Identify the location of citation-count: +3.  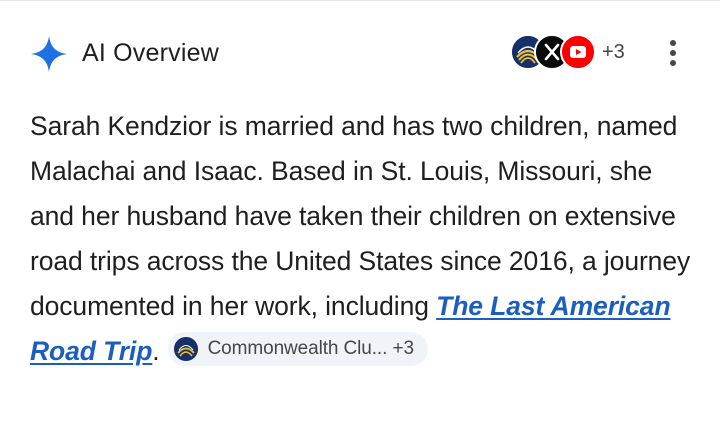
(403, 348).